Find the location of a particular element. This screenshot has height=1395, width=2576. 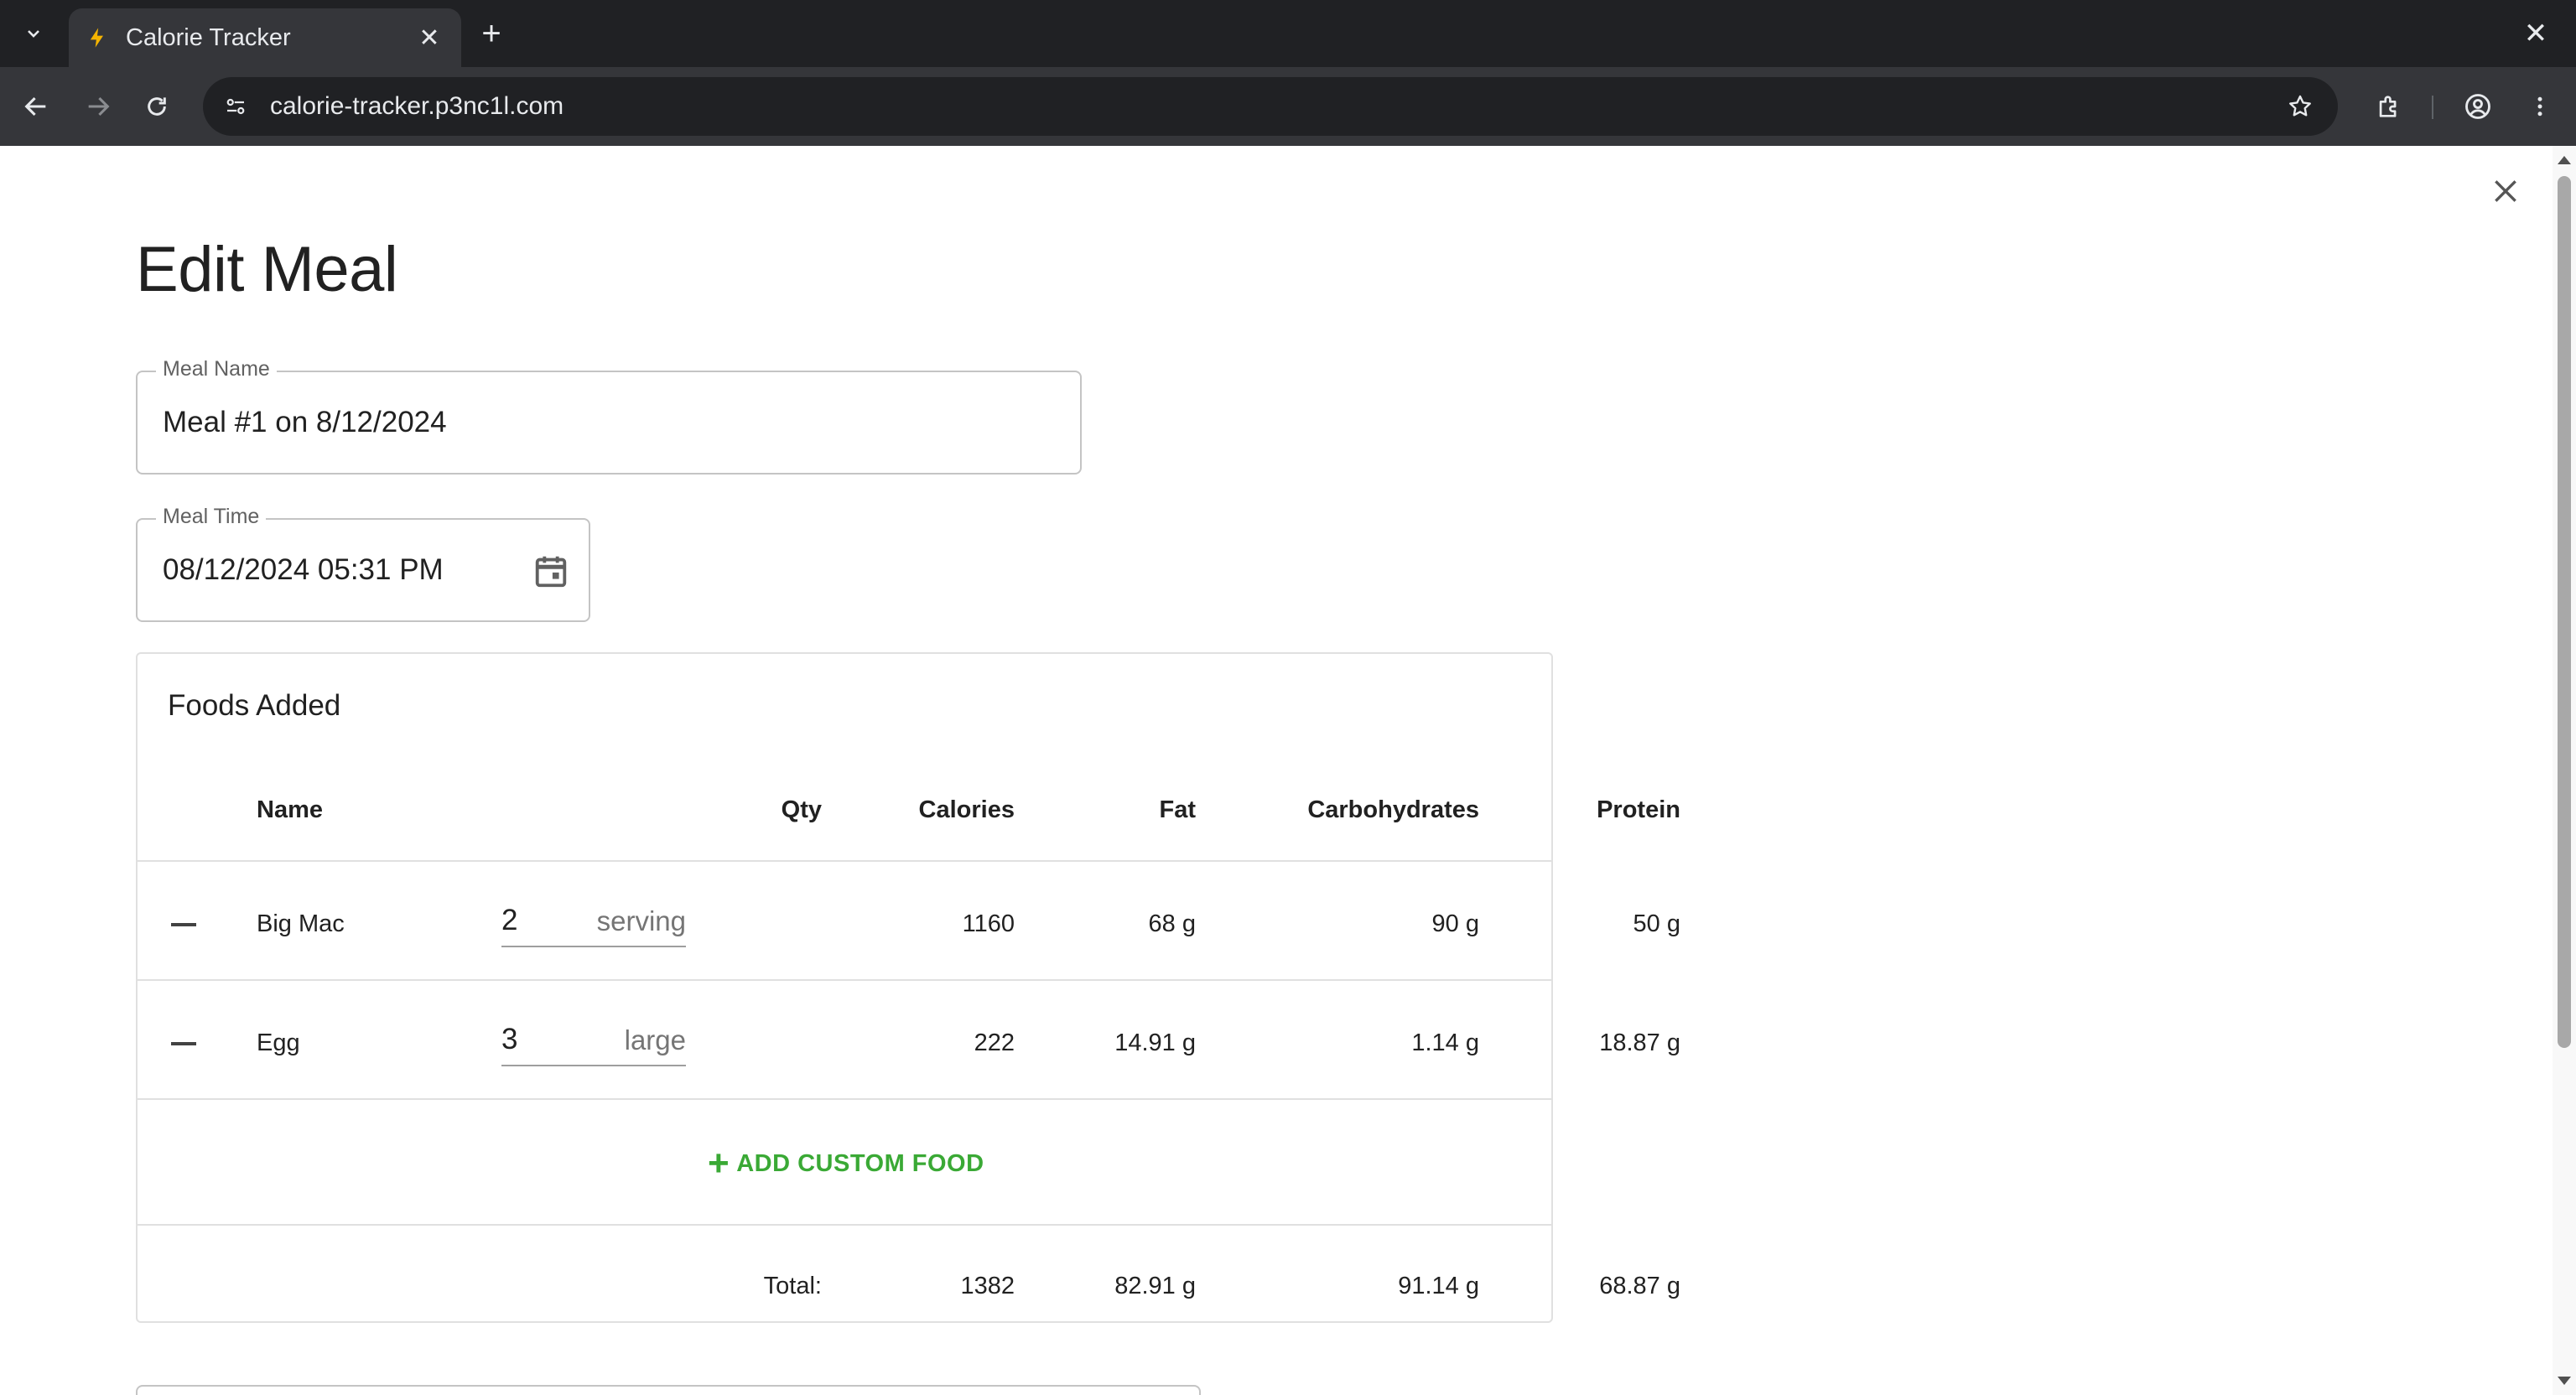

col-header-calories: Calories is located at coordinates (966, 810).